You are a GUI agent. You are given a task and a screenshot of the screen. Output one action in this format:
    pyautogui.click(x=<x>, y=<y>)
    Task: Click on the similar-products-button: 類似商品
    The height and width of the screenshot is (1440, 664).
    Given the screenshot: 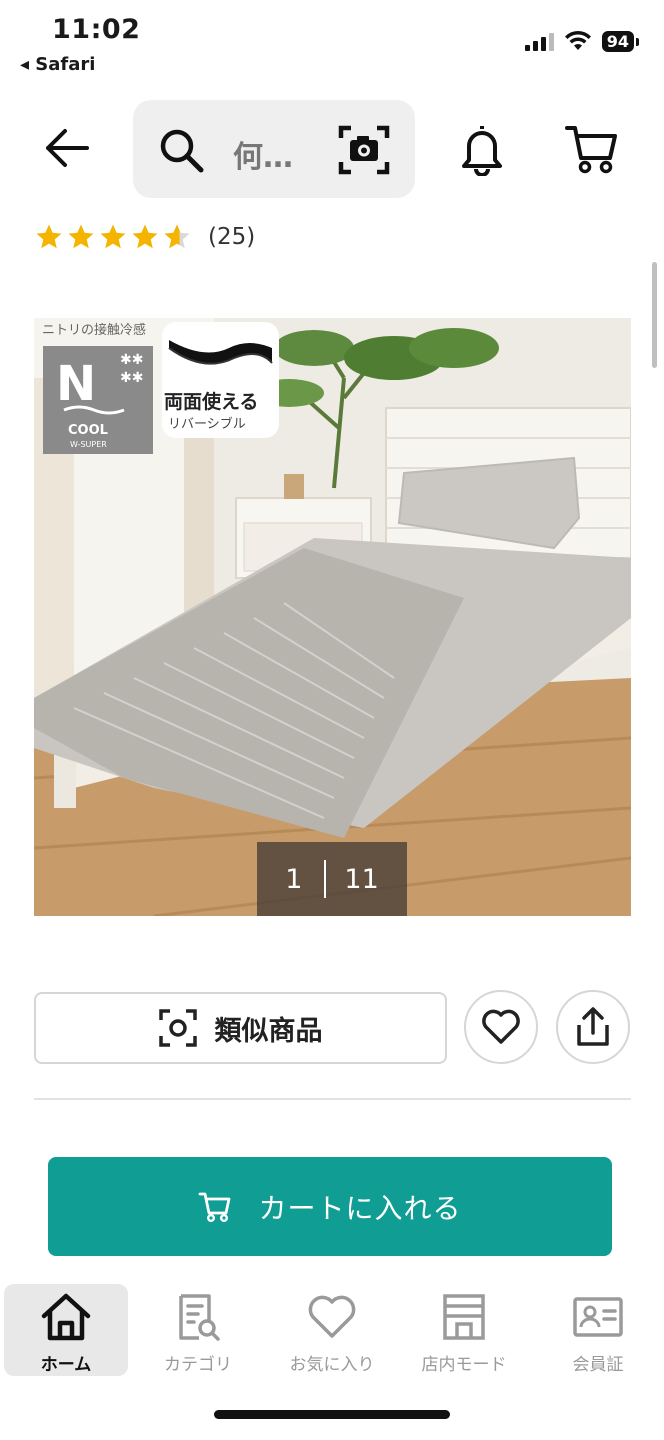 What is the action you would take?
    pyautogui.click(x=240, y=1028)
    